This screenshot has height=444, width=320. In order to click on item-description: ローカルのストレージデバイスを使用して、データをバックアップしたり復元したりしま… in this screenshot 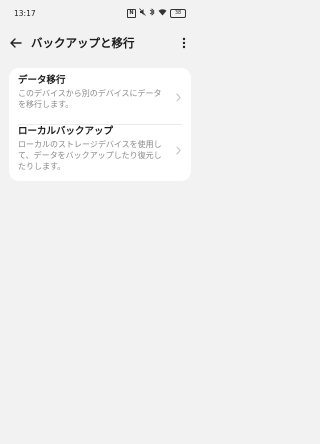, I will do `click(90, 155)`.